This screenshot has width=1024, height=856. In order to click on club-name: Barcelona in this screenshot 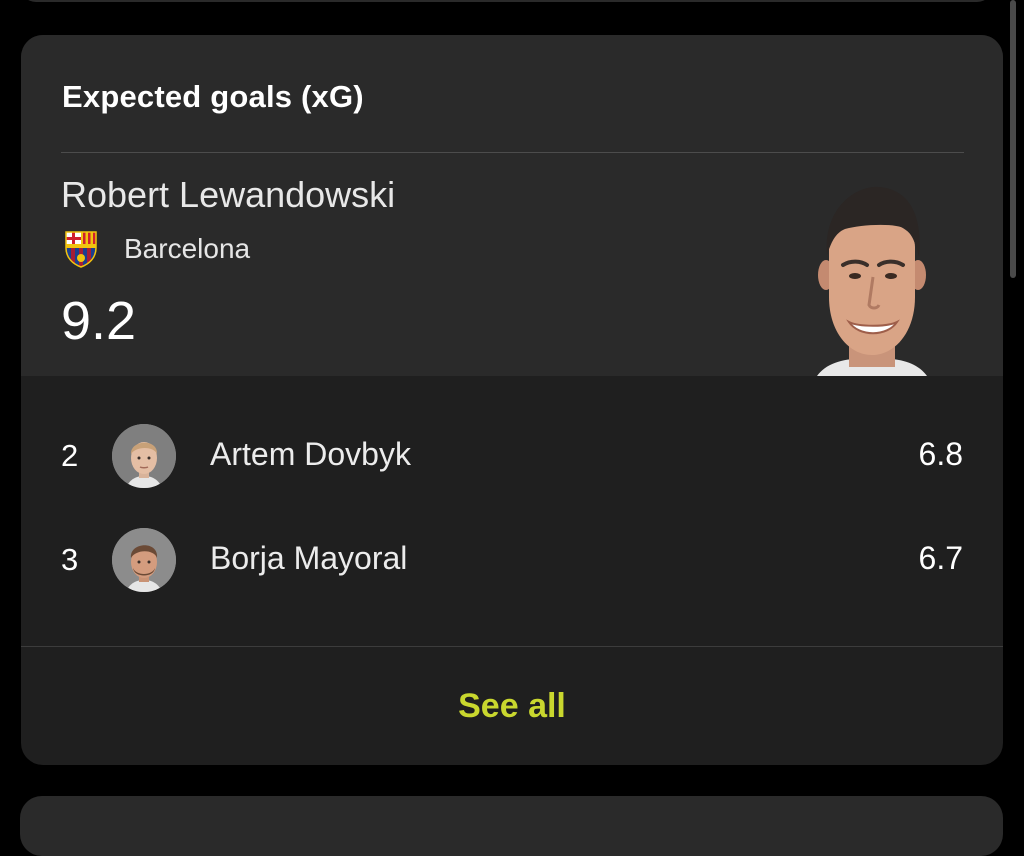, I will do `click(187, 248)`.